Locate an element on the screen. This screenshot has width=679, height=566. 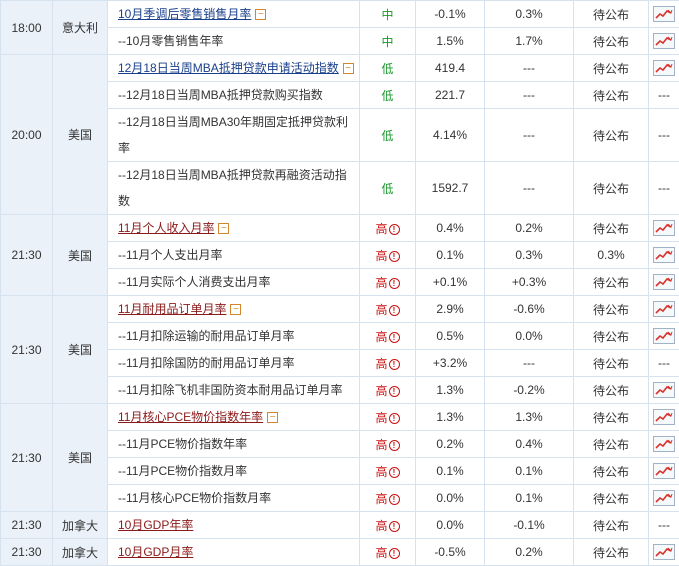
forecast-value: +0.3% is located at coordinates (529, 282).